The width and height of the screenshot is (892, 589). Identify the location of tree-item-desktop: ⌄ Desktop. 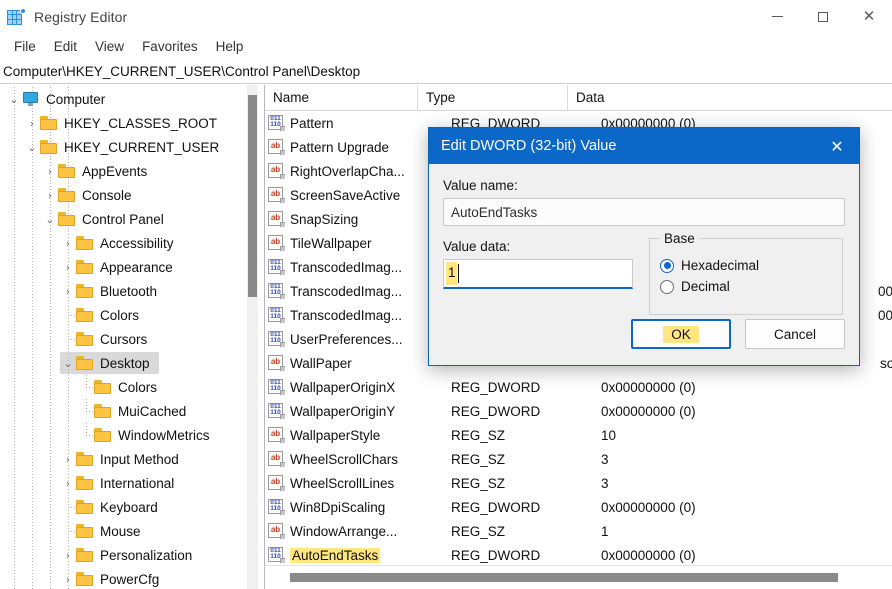
(132, 363).